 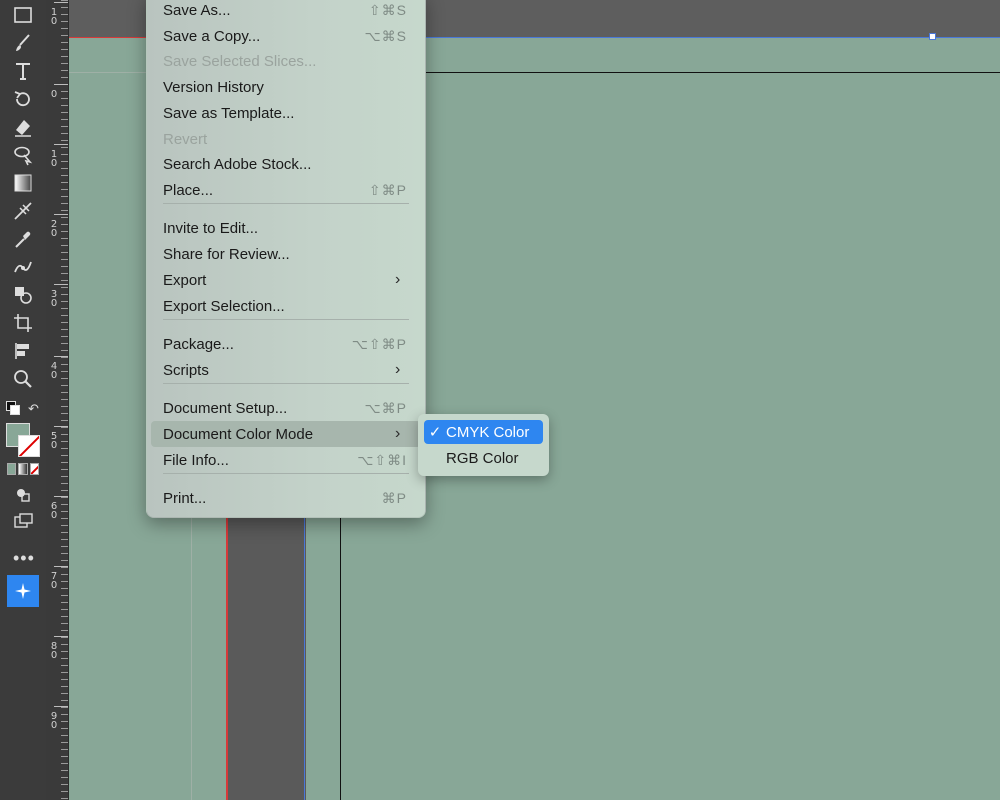 I want to click on menu-item-scripts: Scripts ›, so click(x=286, y=370).